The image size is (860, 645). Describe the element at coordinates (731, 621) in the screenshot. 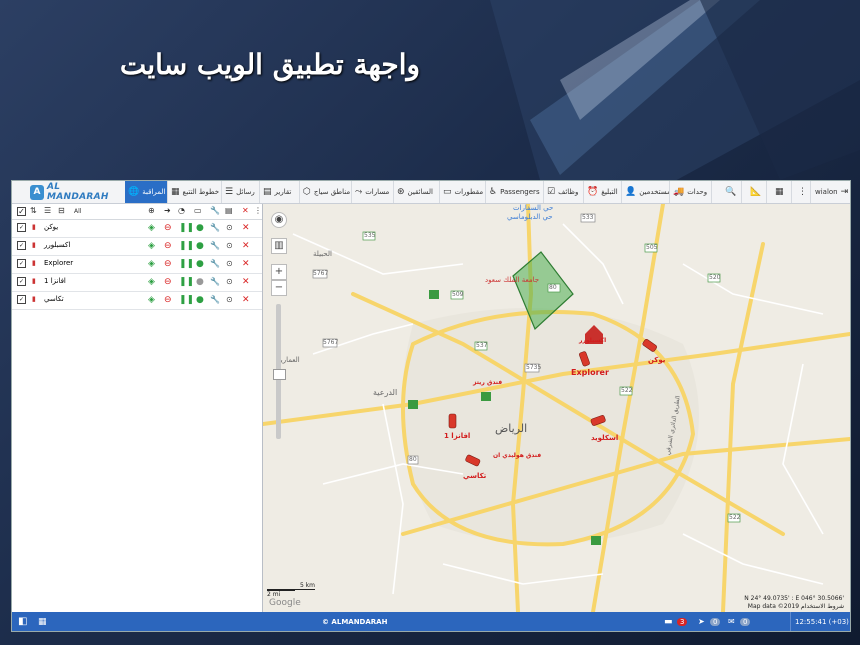

I see `events-icon: ✉` at that location.